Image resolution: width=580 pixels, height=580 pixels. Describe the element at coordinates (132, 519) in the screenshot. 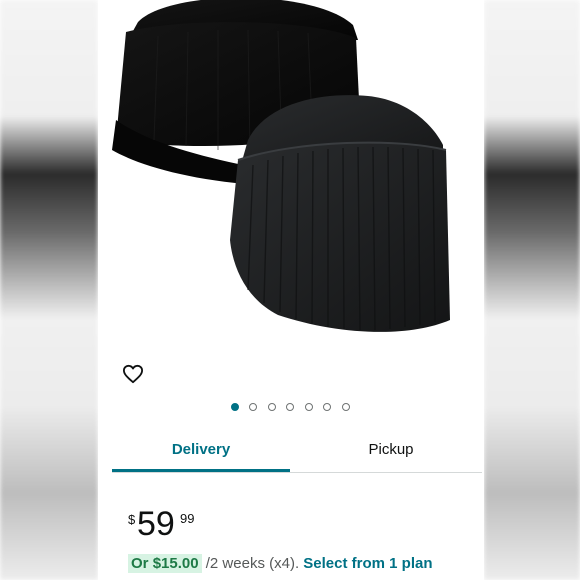

I see `price-currency-symbol: $` at that location.